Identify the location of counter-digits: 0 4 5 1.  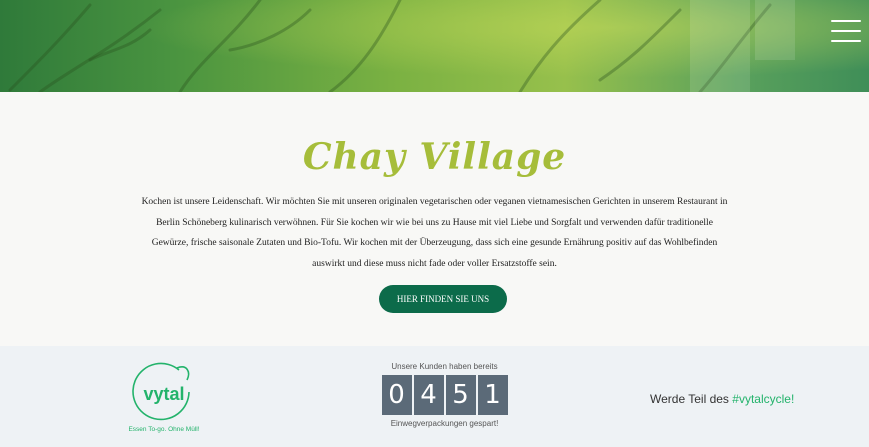
(444, 395).